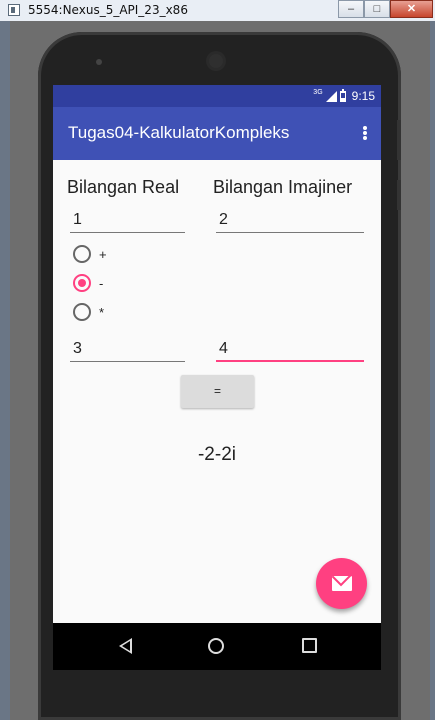 This screenshot has height=720, width=435. I want to click on more-vert-icon, so click(365, 133).